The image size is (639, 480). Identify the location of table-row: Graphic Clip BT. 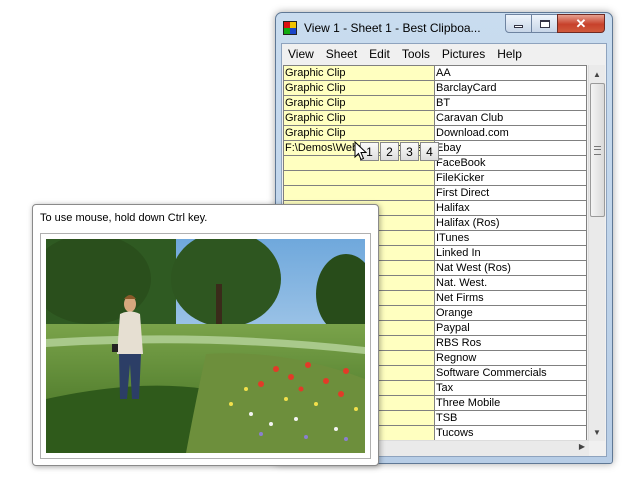
(435, 103).